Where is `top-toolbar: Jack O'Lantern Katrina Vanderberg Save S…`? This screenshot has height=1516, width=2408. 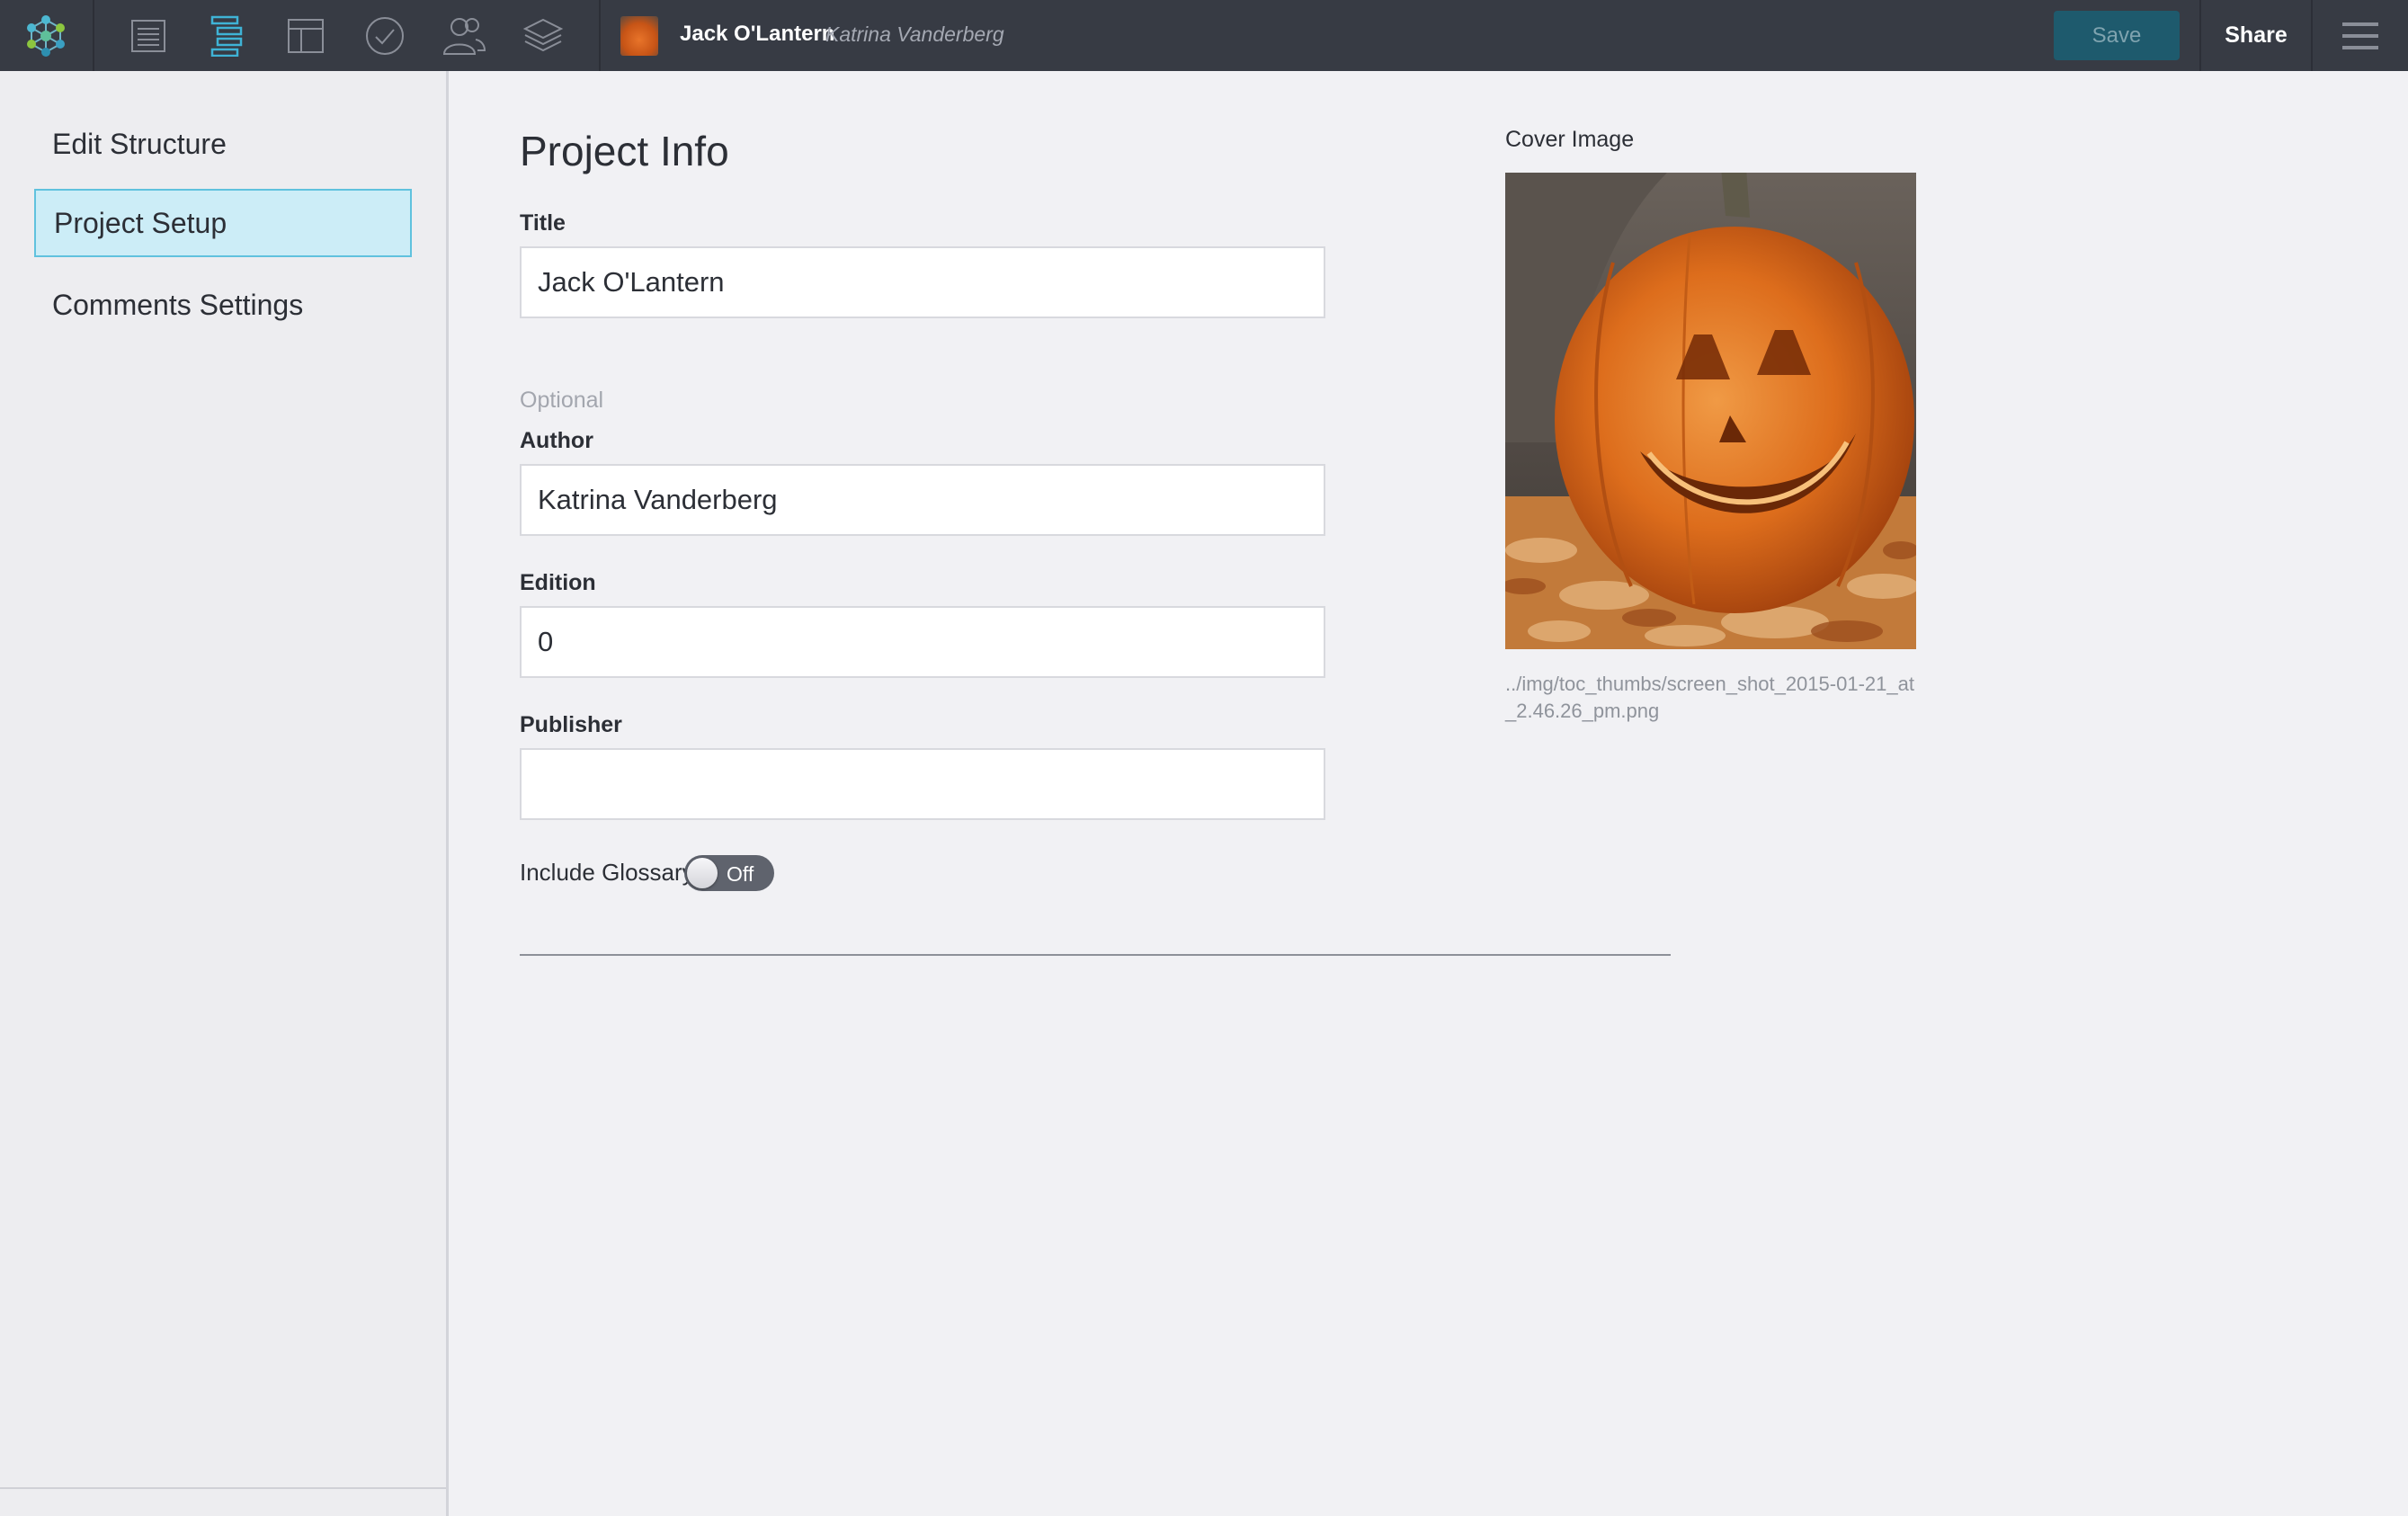
top-toolbar: Jack O'Lantern Katrina Vanderberg Save S… is located at coordinates (1204, 35).